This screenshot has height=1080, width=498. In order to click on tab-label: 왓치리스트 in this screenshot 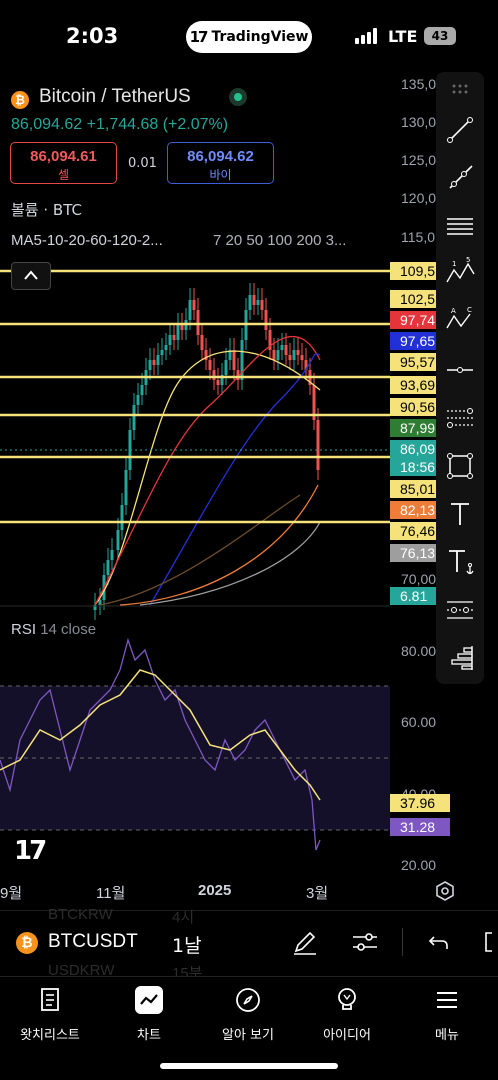, I will do `click(50, 1035)`.